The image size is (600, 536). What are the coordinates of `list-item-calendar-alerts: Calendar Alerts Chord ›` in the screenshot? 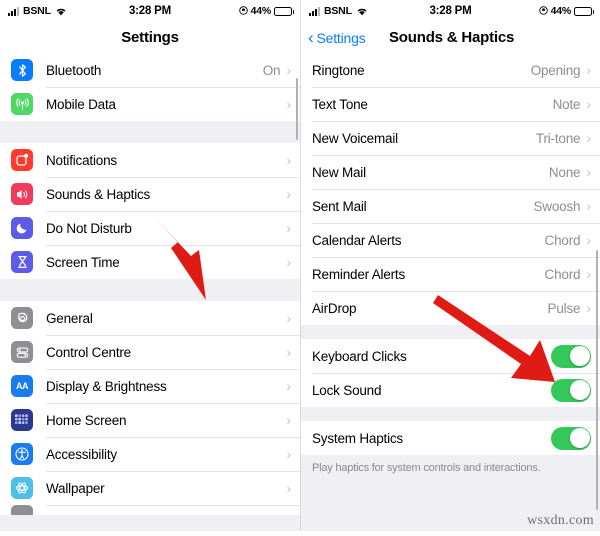 It's located at (450, 240).